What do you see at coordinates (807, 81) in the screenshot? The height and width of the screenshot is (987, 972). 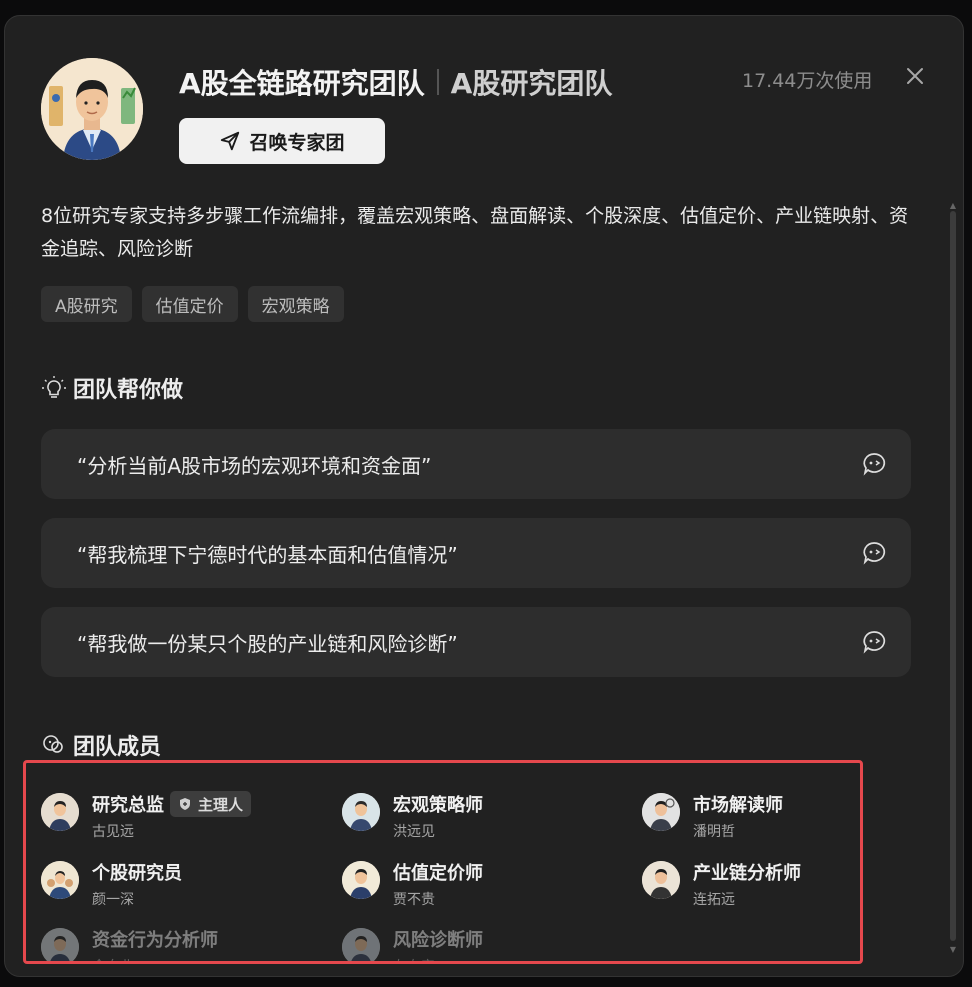 I see `usage-count: 17.44万次使用` at bounding box center [807, 81].